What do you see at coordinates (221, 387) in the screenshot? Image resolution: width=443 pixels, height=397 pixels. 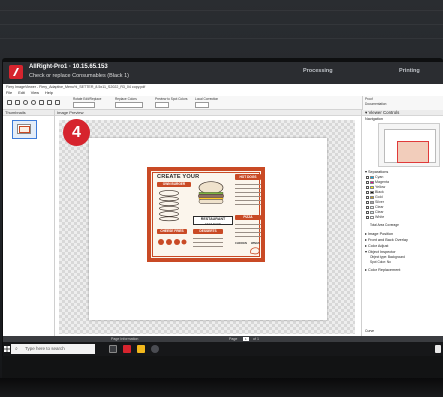 I see `desk-surface` at bounding box center [221, 387].